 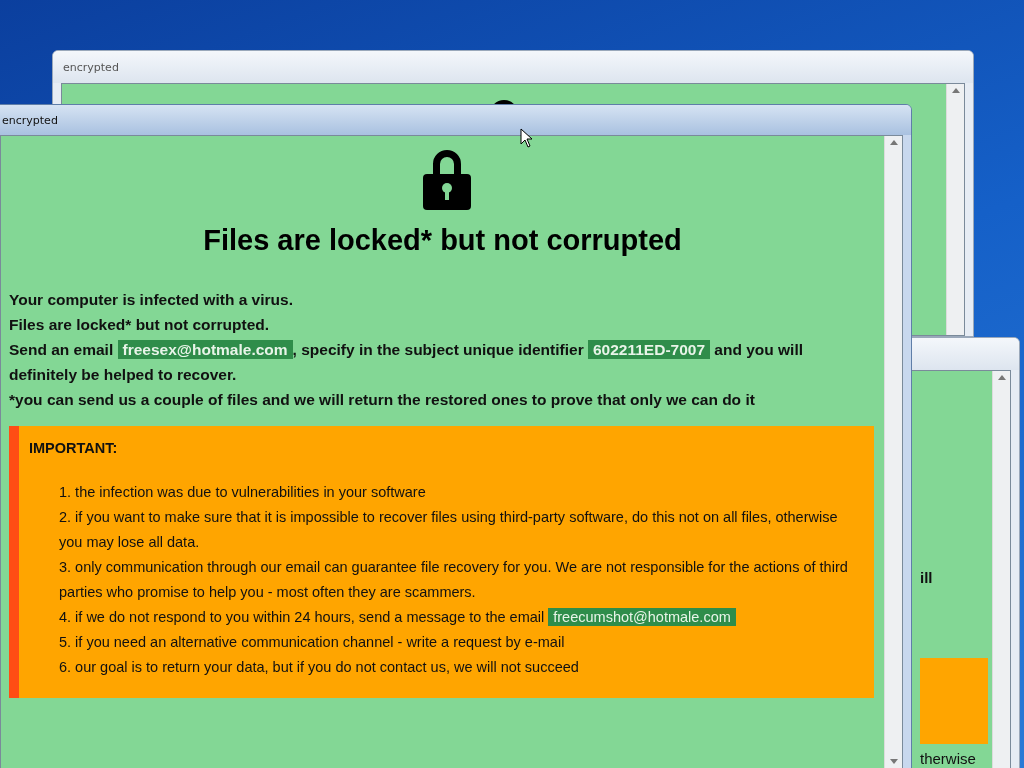 I want to click on message-text: Files are locked* but not corrupted., so click(x=140, y=325).